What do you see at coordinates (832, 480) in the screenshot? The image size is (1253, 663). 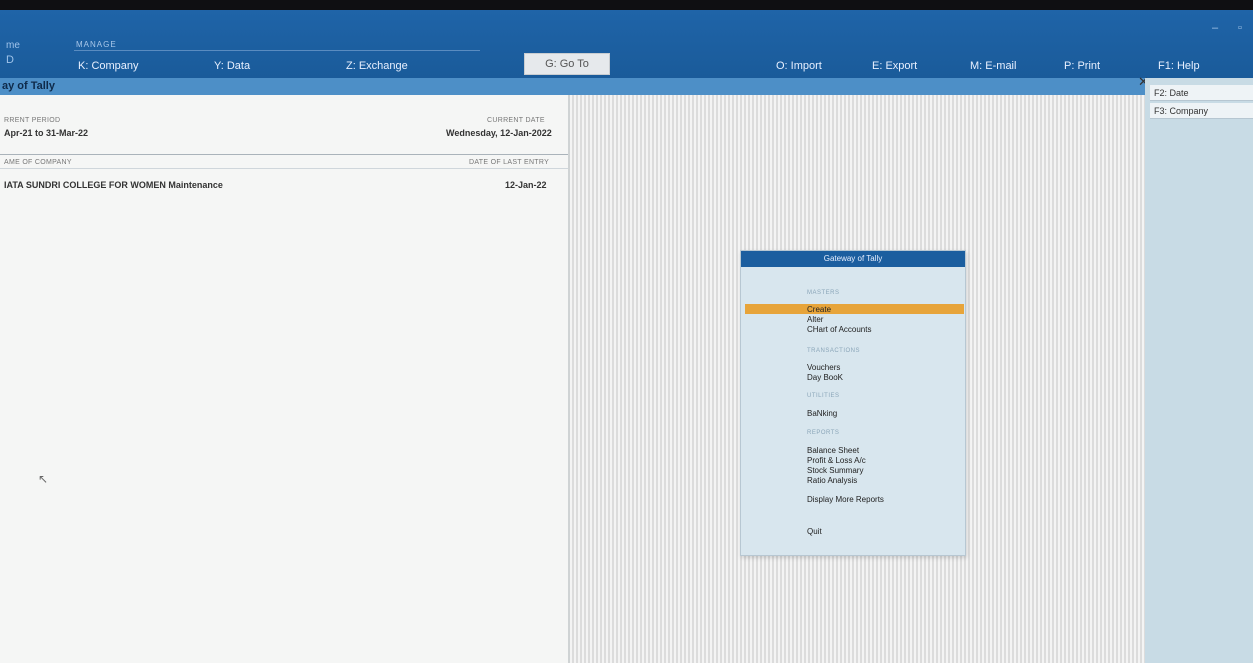 I see `menu-item-ratio-analysis: Ratio Analysis` at bounding box center [832, 480].